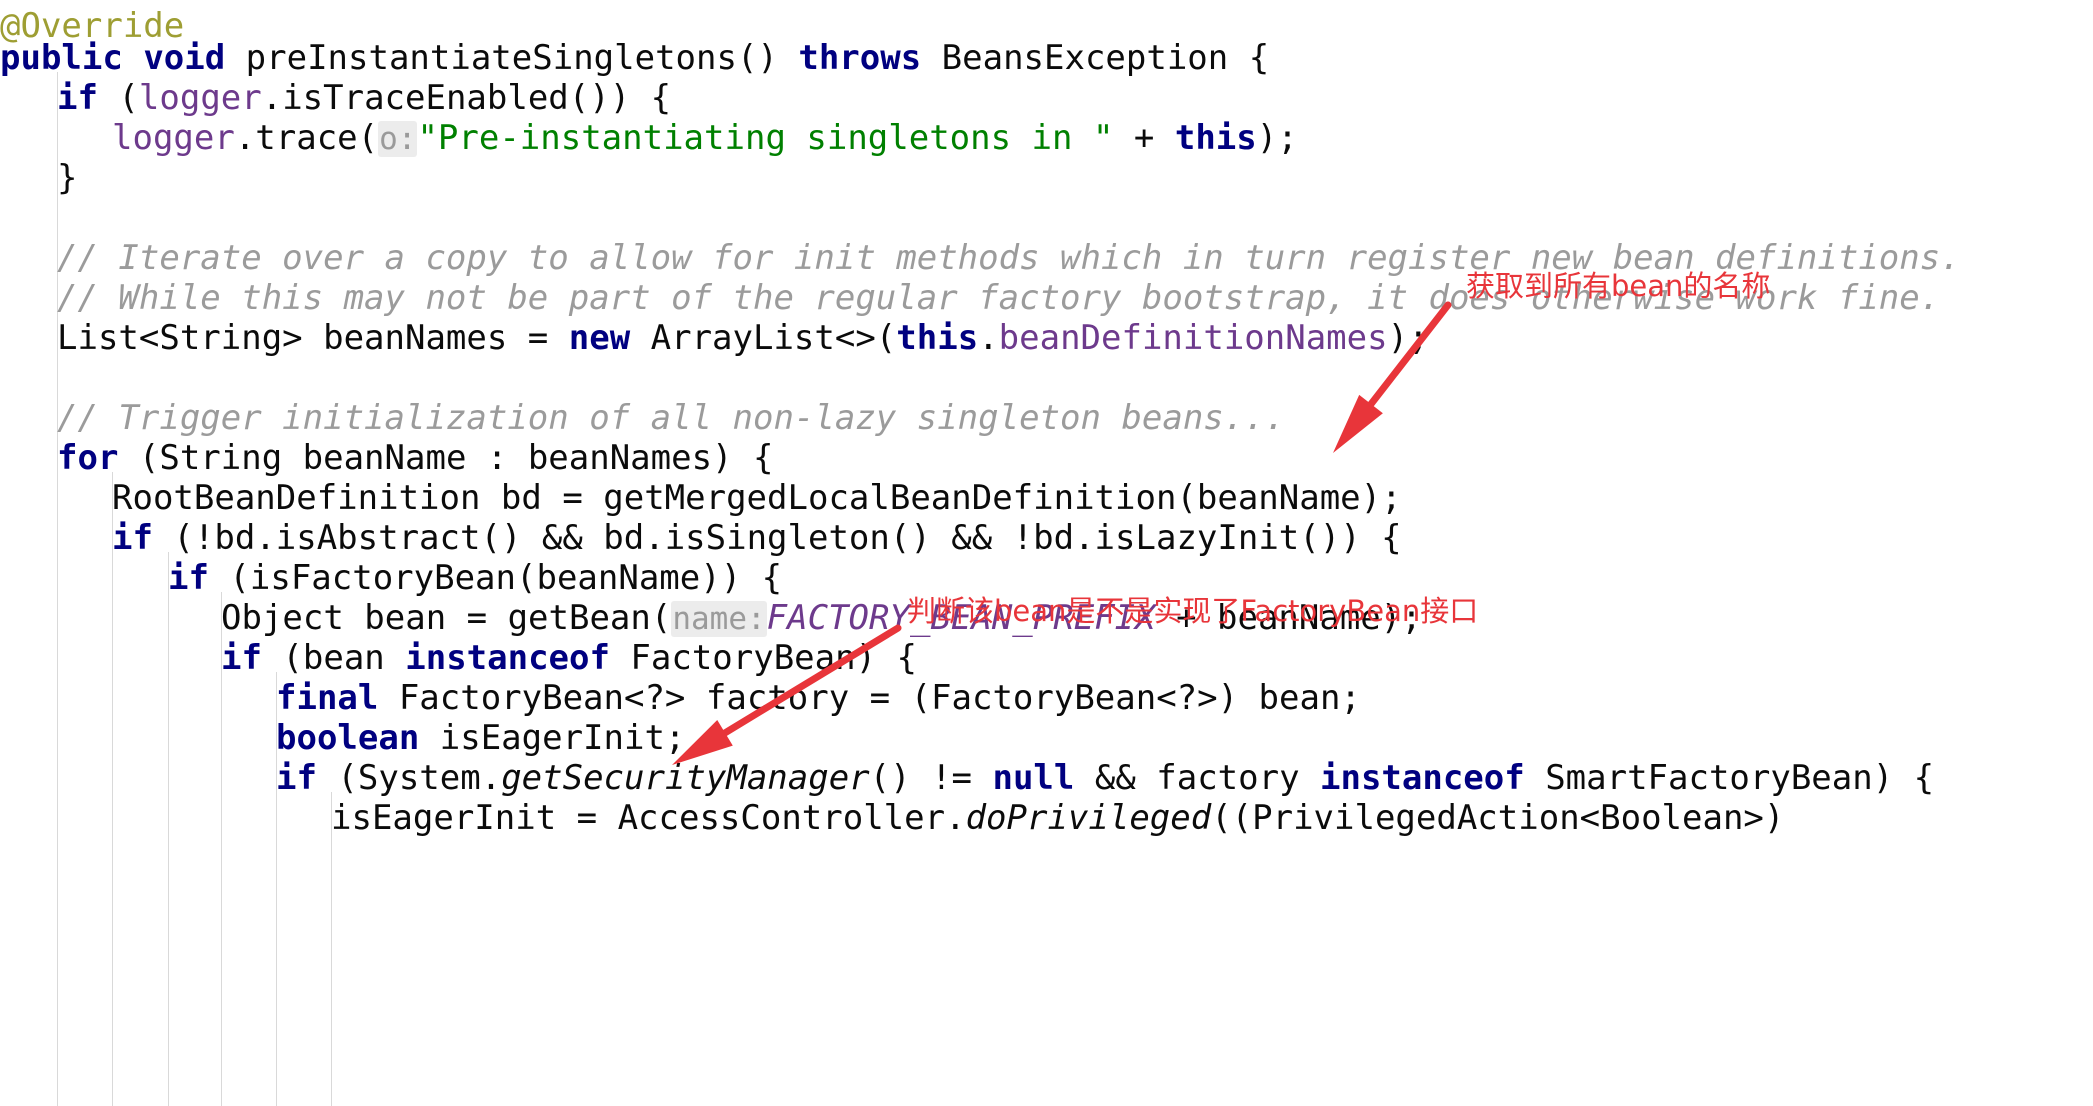 The width and height of the screenshot is (2093, 1106). I want to click on code-token-methoditalic: doPrivileged, so click(1088, 818).